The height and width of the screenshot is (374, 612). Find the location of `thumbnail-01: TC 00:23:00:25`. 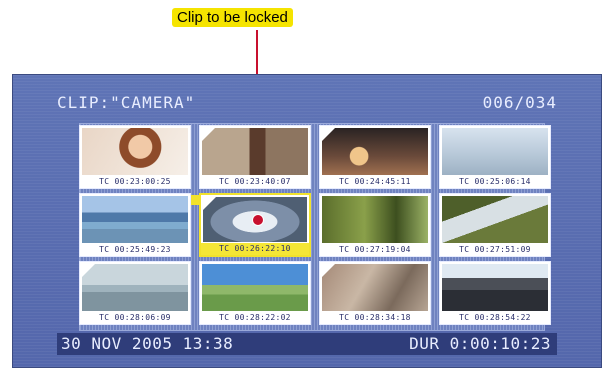

thumbnail-01: TC 00:23:00:25 is located at coordinates (135, 157).